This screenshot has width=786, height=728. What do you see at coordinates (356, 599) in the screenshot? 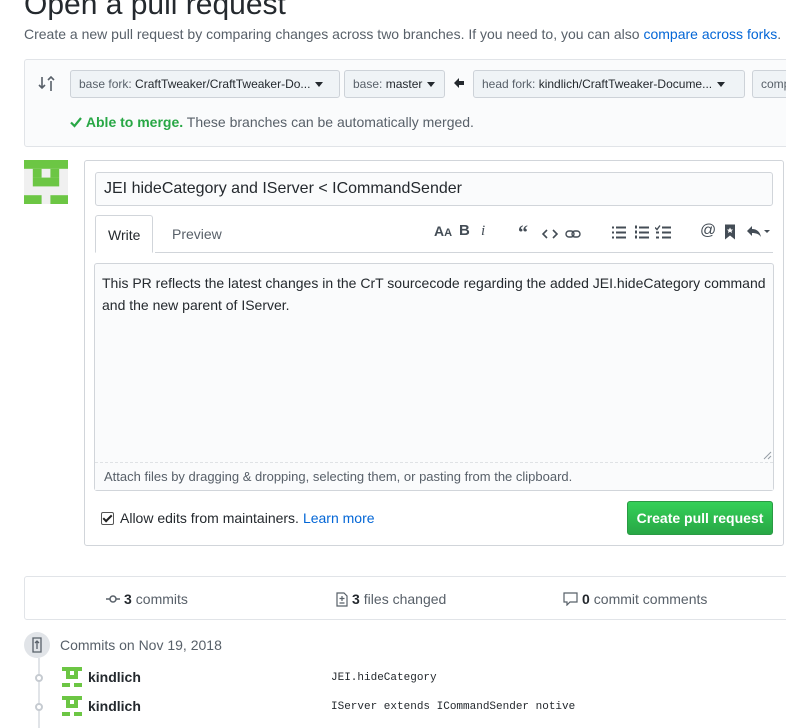
I see `files-count: 3` at bounding box center [356, 599].